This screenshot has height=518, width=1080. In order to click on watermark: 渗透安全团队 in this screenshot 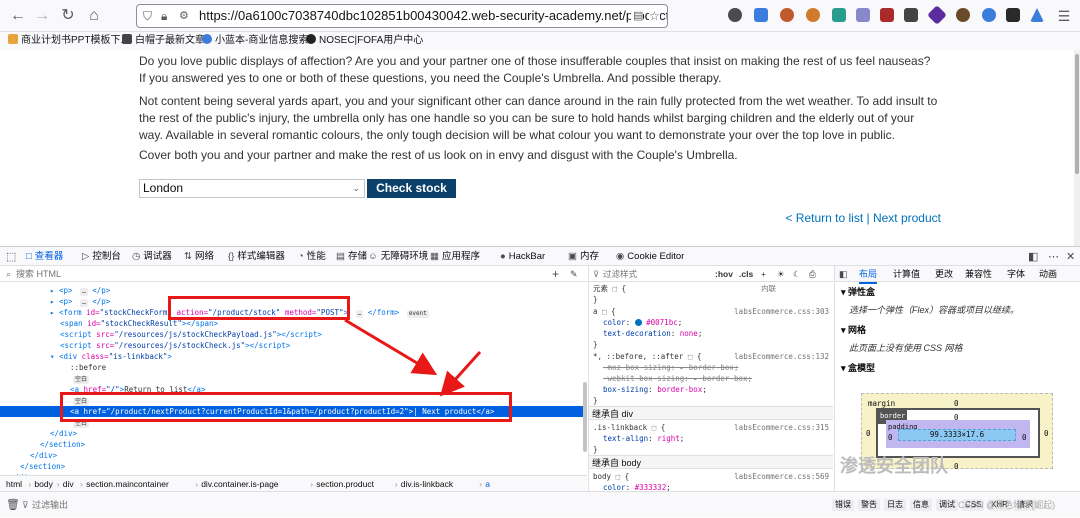, I will do `click(894, 466)`.